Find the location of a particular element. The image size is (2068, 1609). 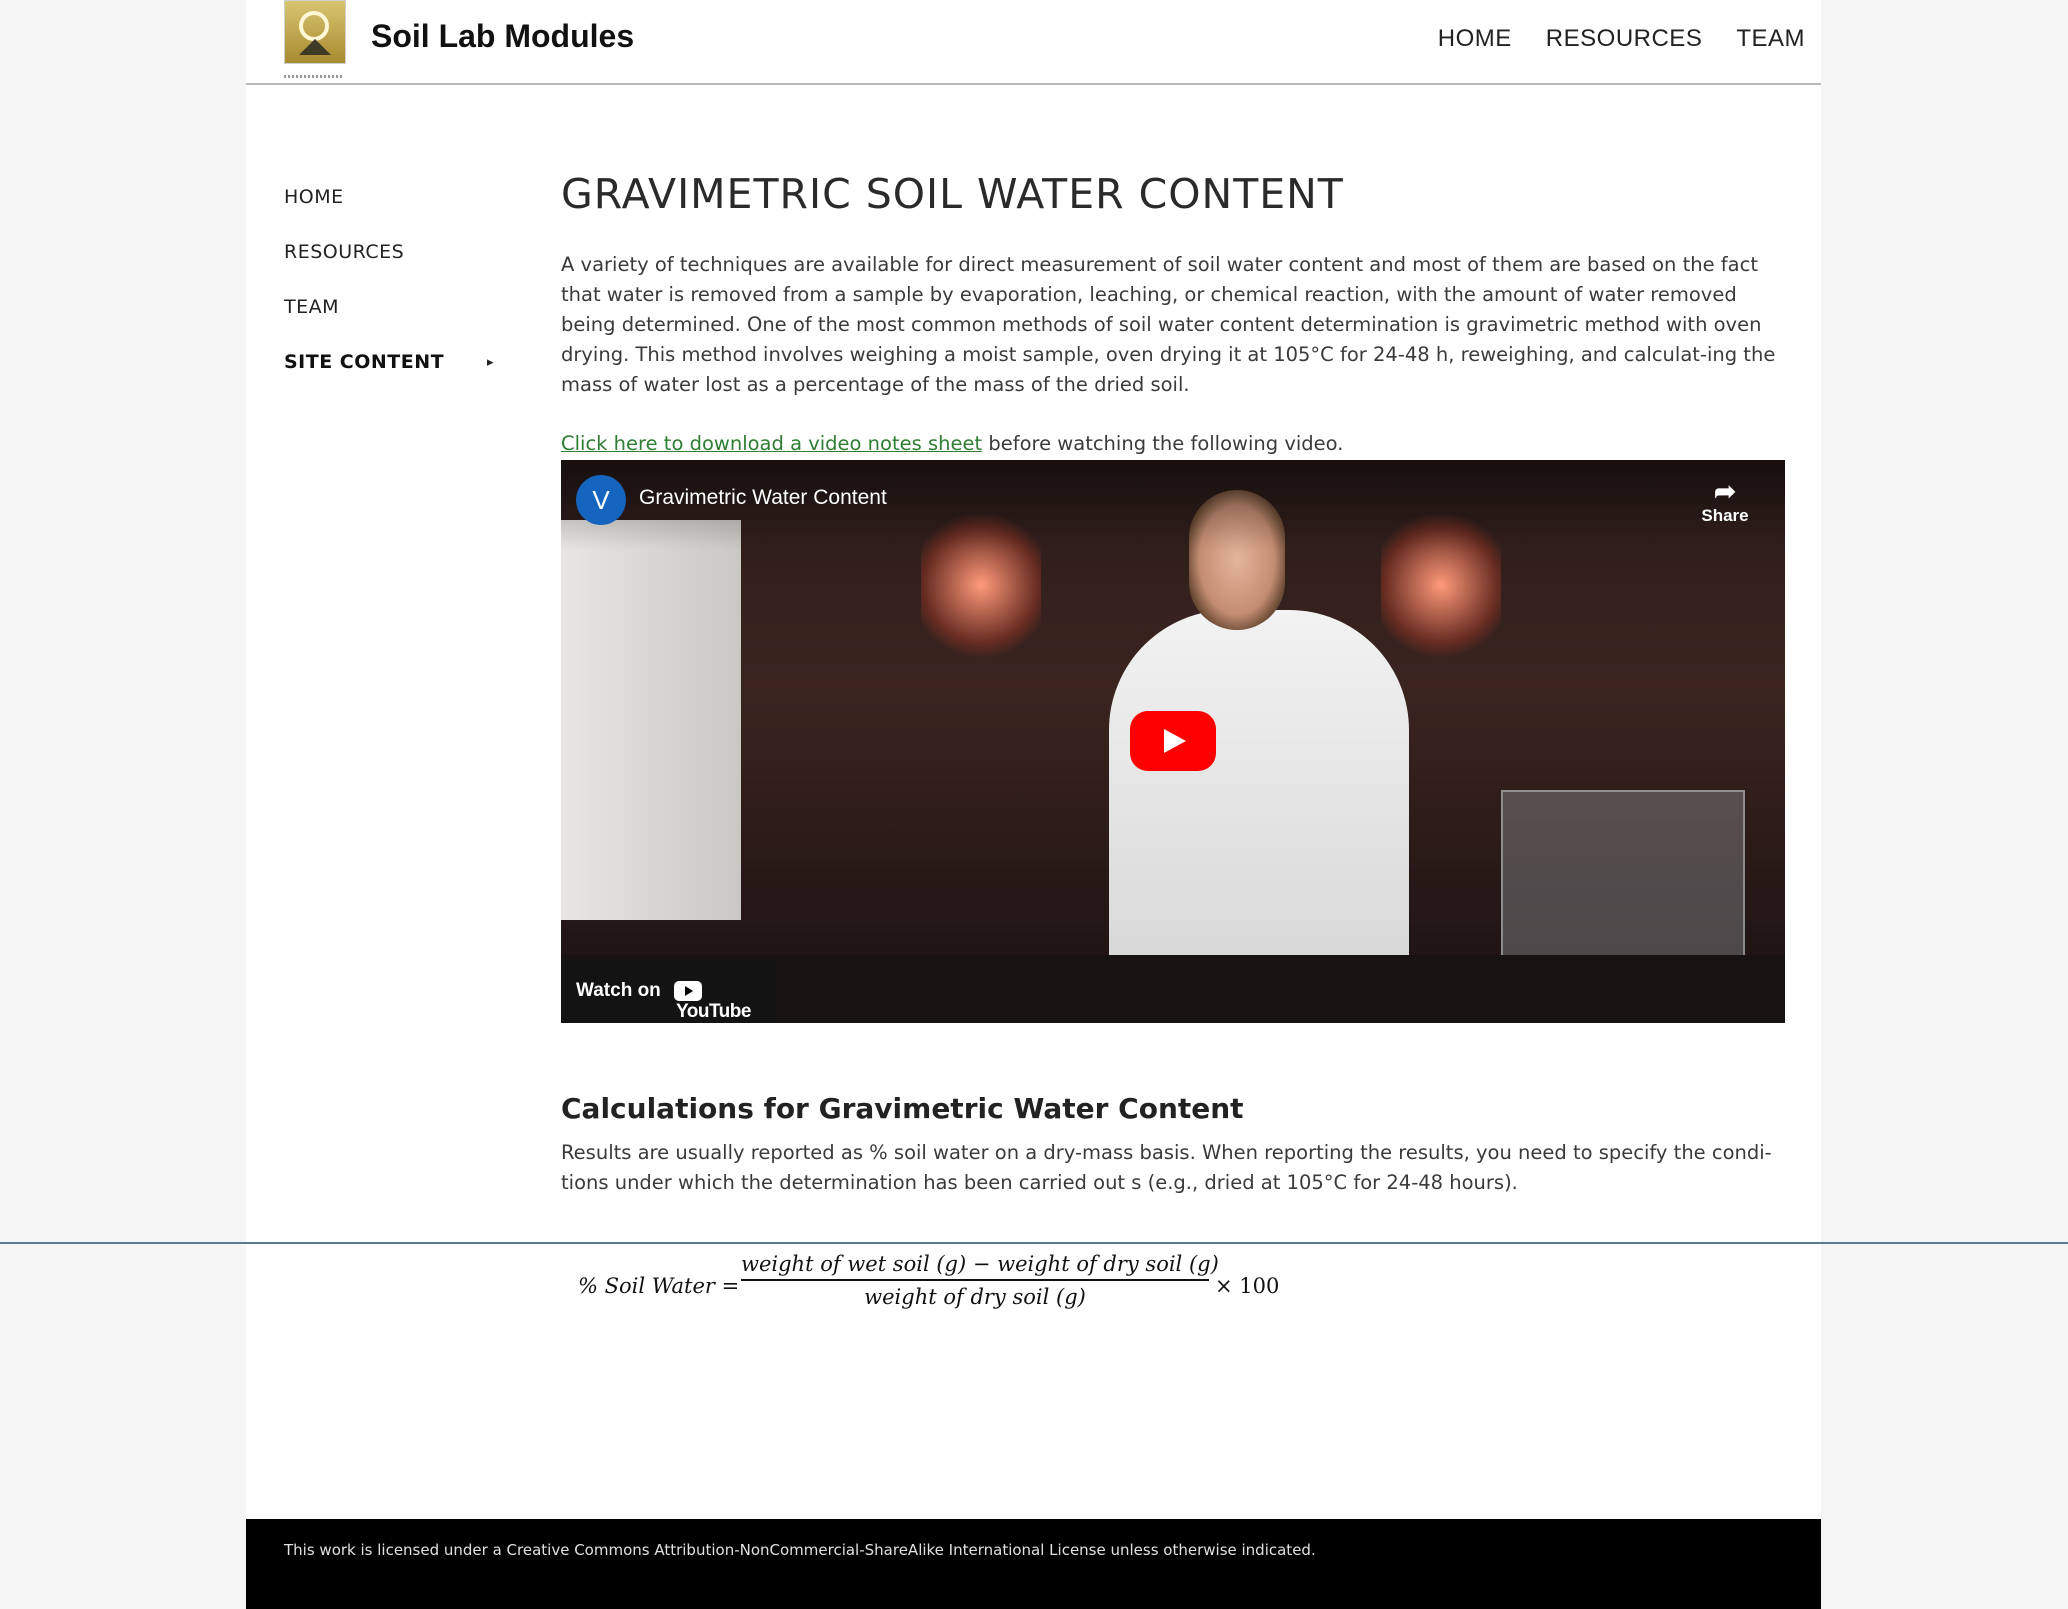

site-header: Soil Lab Modules HOME RESOURCES TEAM is located at coordinates (1033, 42).